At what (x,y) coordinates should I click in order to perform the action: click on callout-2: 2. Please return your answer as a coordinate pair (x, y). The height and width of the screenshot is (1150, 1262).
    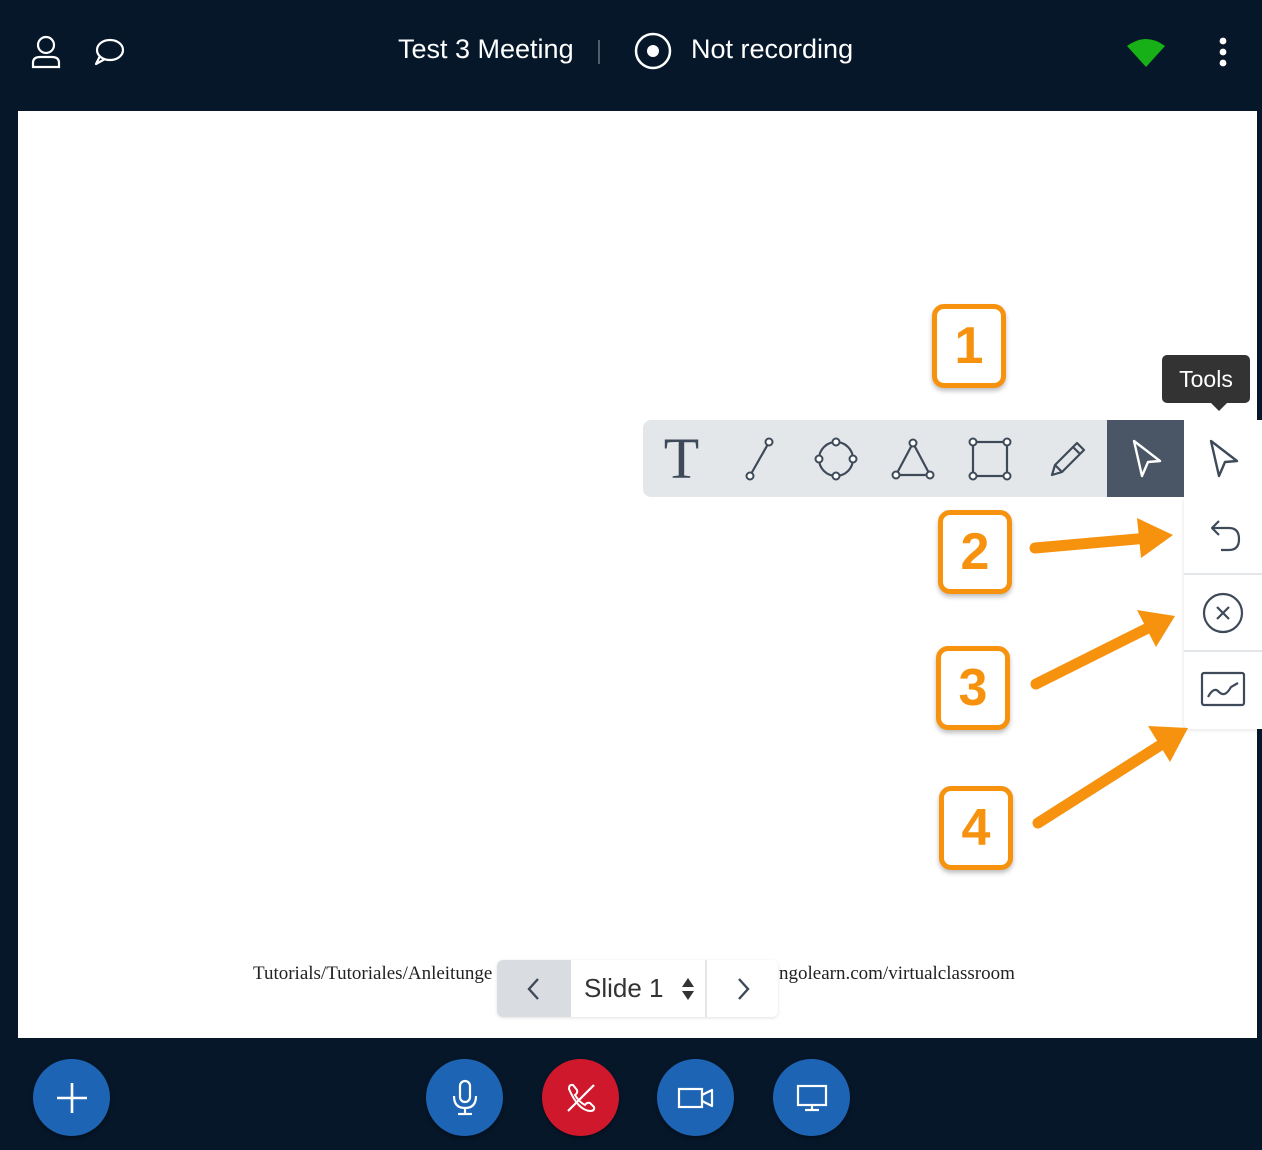
    Looking at the image, I should click on (975, 552).